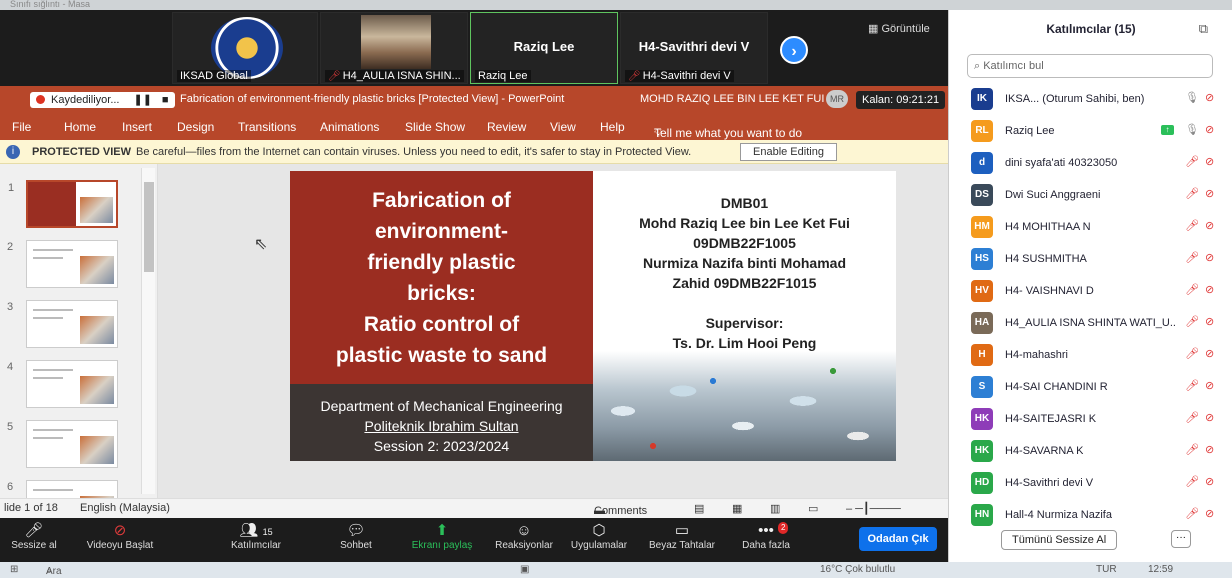 The image size is (1232, 578). What do you see at coordinates (120, 536) in the screenshot?
I see `start-video-button: ⊘ Videoyu Başlat` at bounding box center [120, 536].